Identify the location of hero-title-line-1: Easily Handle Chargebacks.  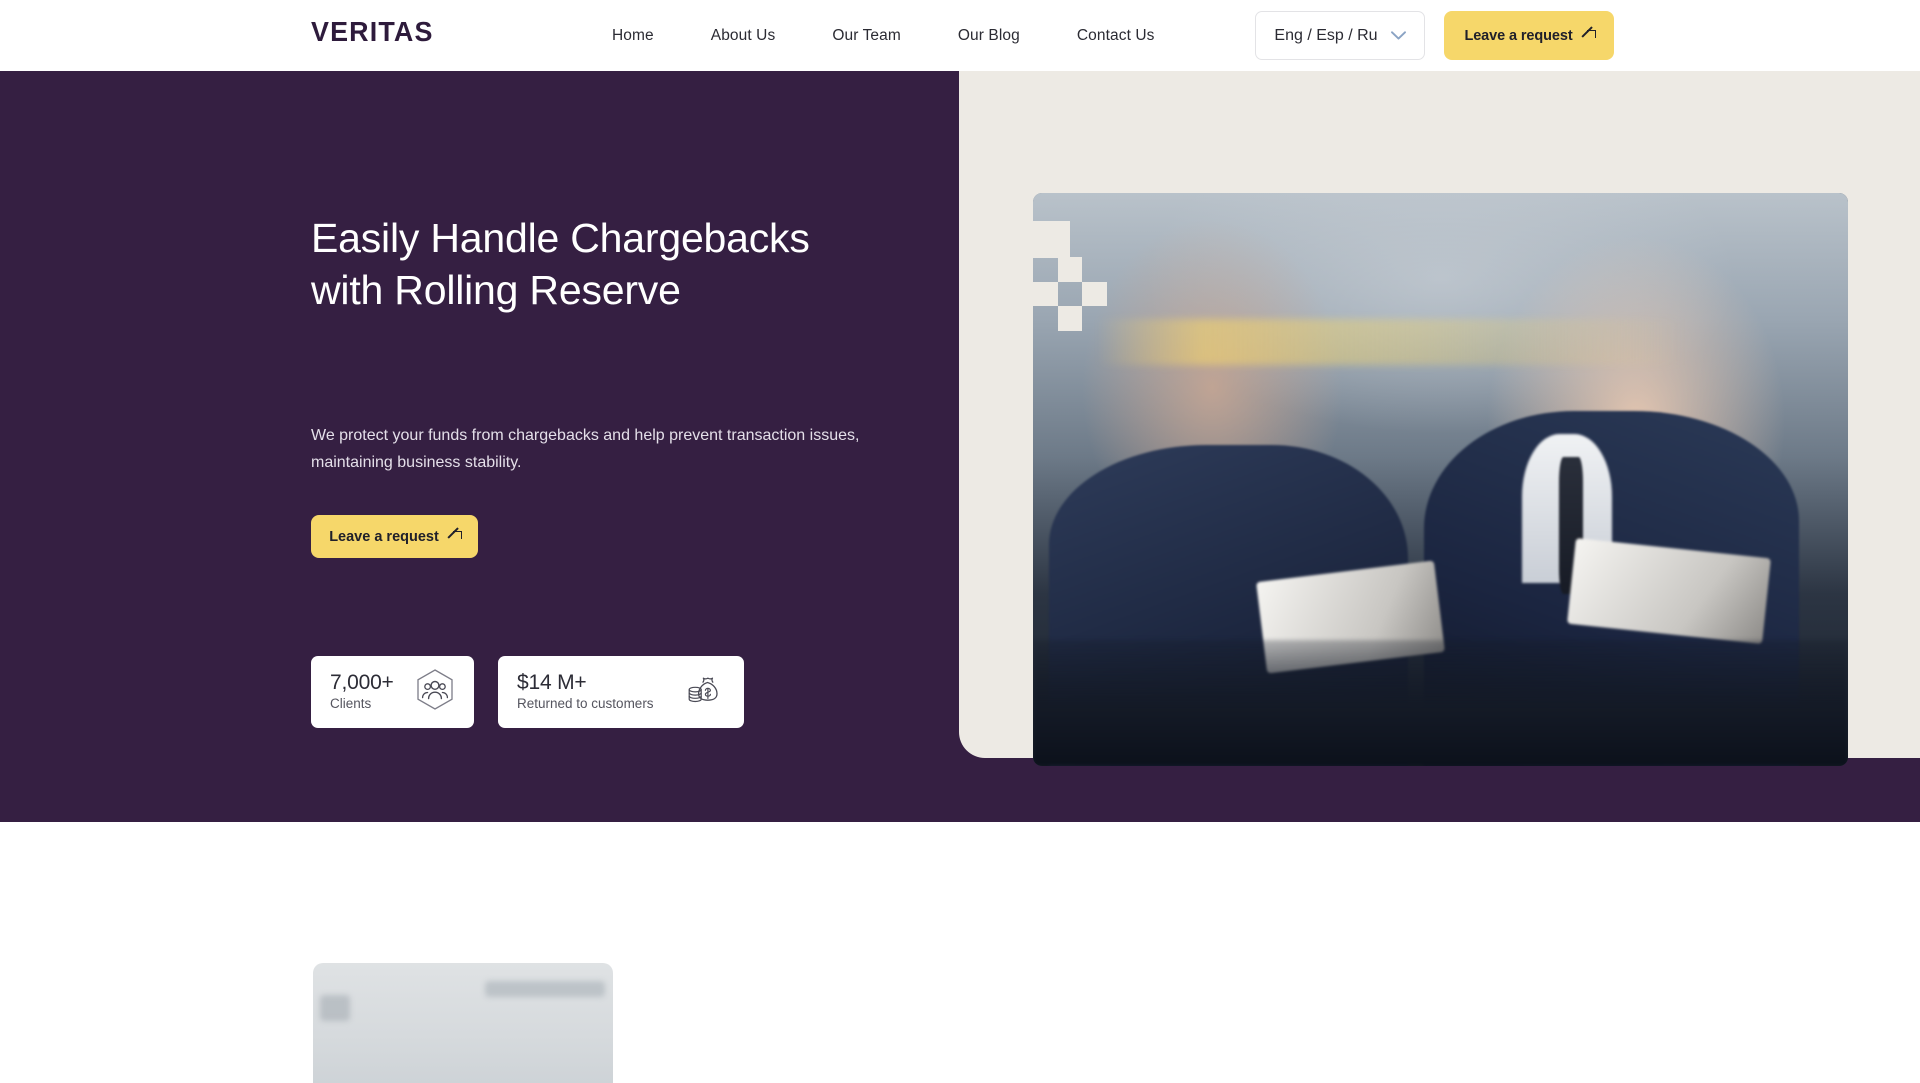
(560, 238).